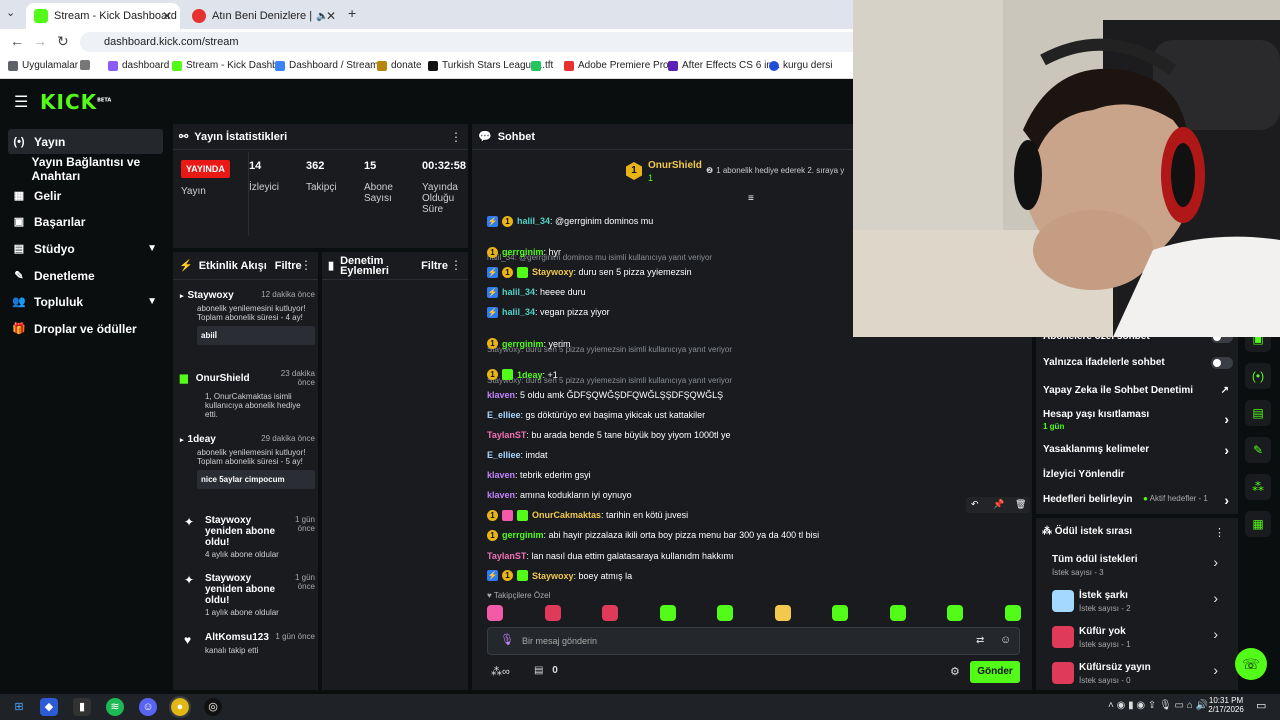  Describe the element at coordinates (751, 198) in the screenshot. I see `chat-filter-icon: ≡` at that location.